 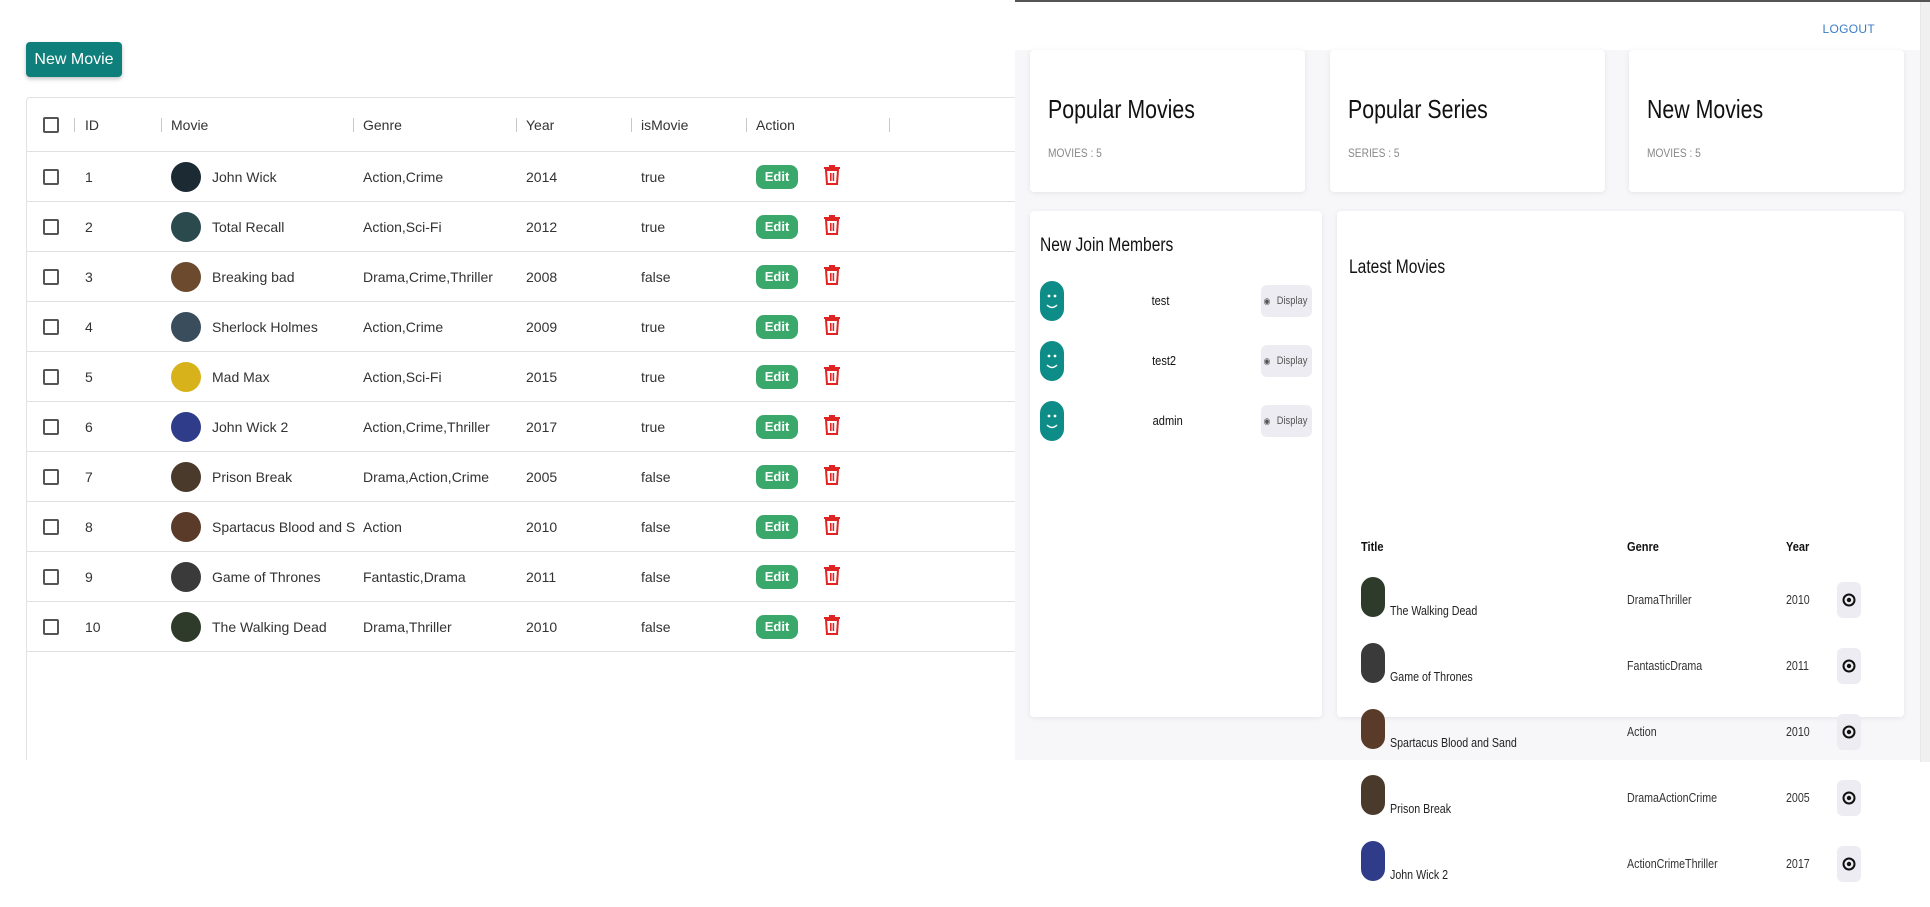 I want to click on cell-id: 10, so click(x=93, y=626).